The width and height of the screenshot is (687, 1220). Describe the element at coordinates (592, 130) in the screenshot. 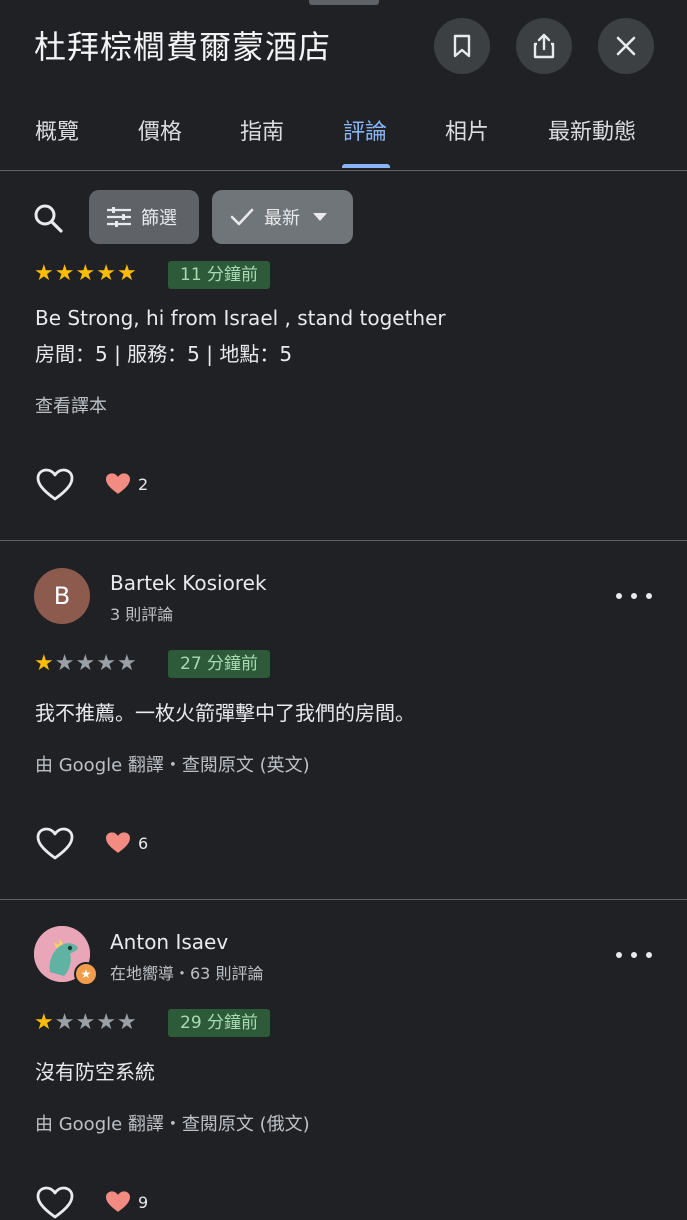

I see `tab-updates: 最新動態` at that location.